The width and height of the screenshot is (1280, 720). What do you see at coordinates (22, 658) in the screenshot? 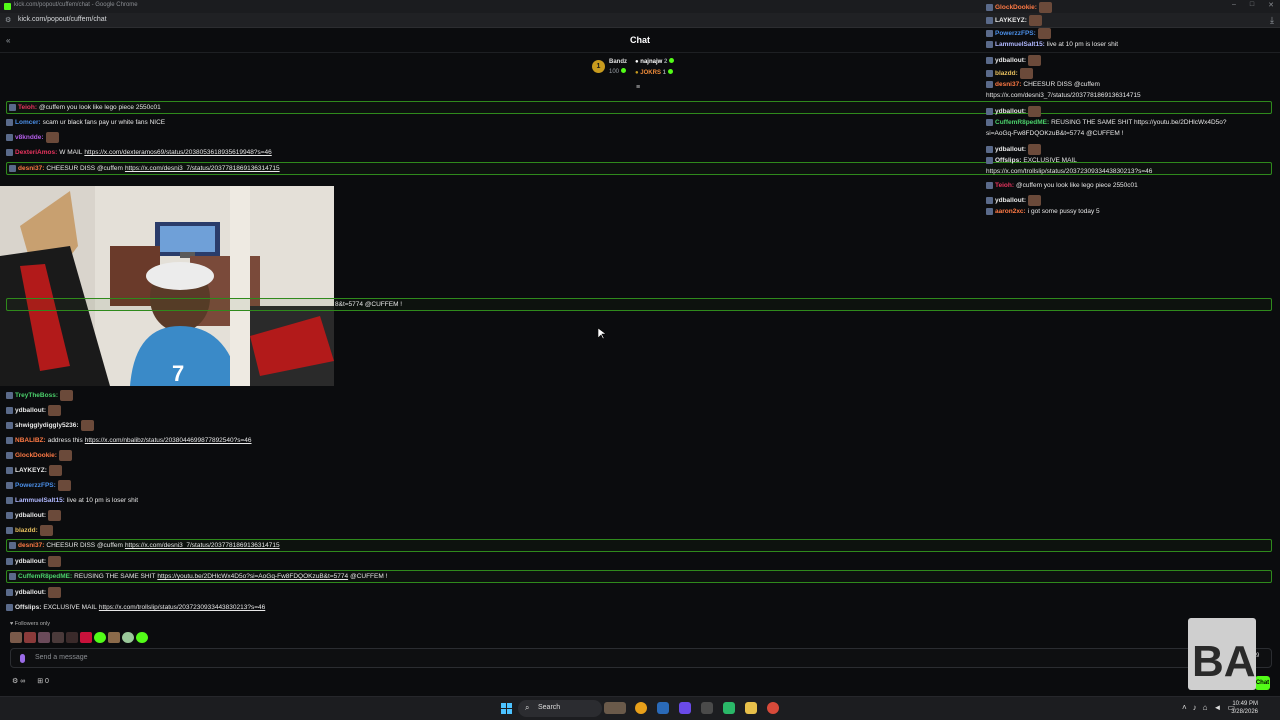
I see `emote-picker-icon` at bounding box center [22, 658].